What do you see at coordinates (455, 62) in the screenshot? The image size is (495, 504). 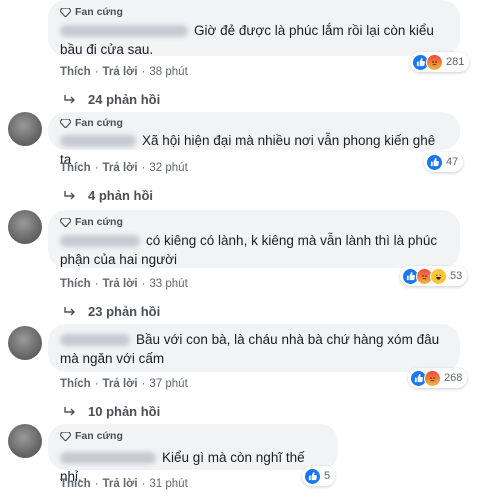 I see `reaction-count: 281` at bounding box center [455, 62].